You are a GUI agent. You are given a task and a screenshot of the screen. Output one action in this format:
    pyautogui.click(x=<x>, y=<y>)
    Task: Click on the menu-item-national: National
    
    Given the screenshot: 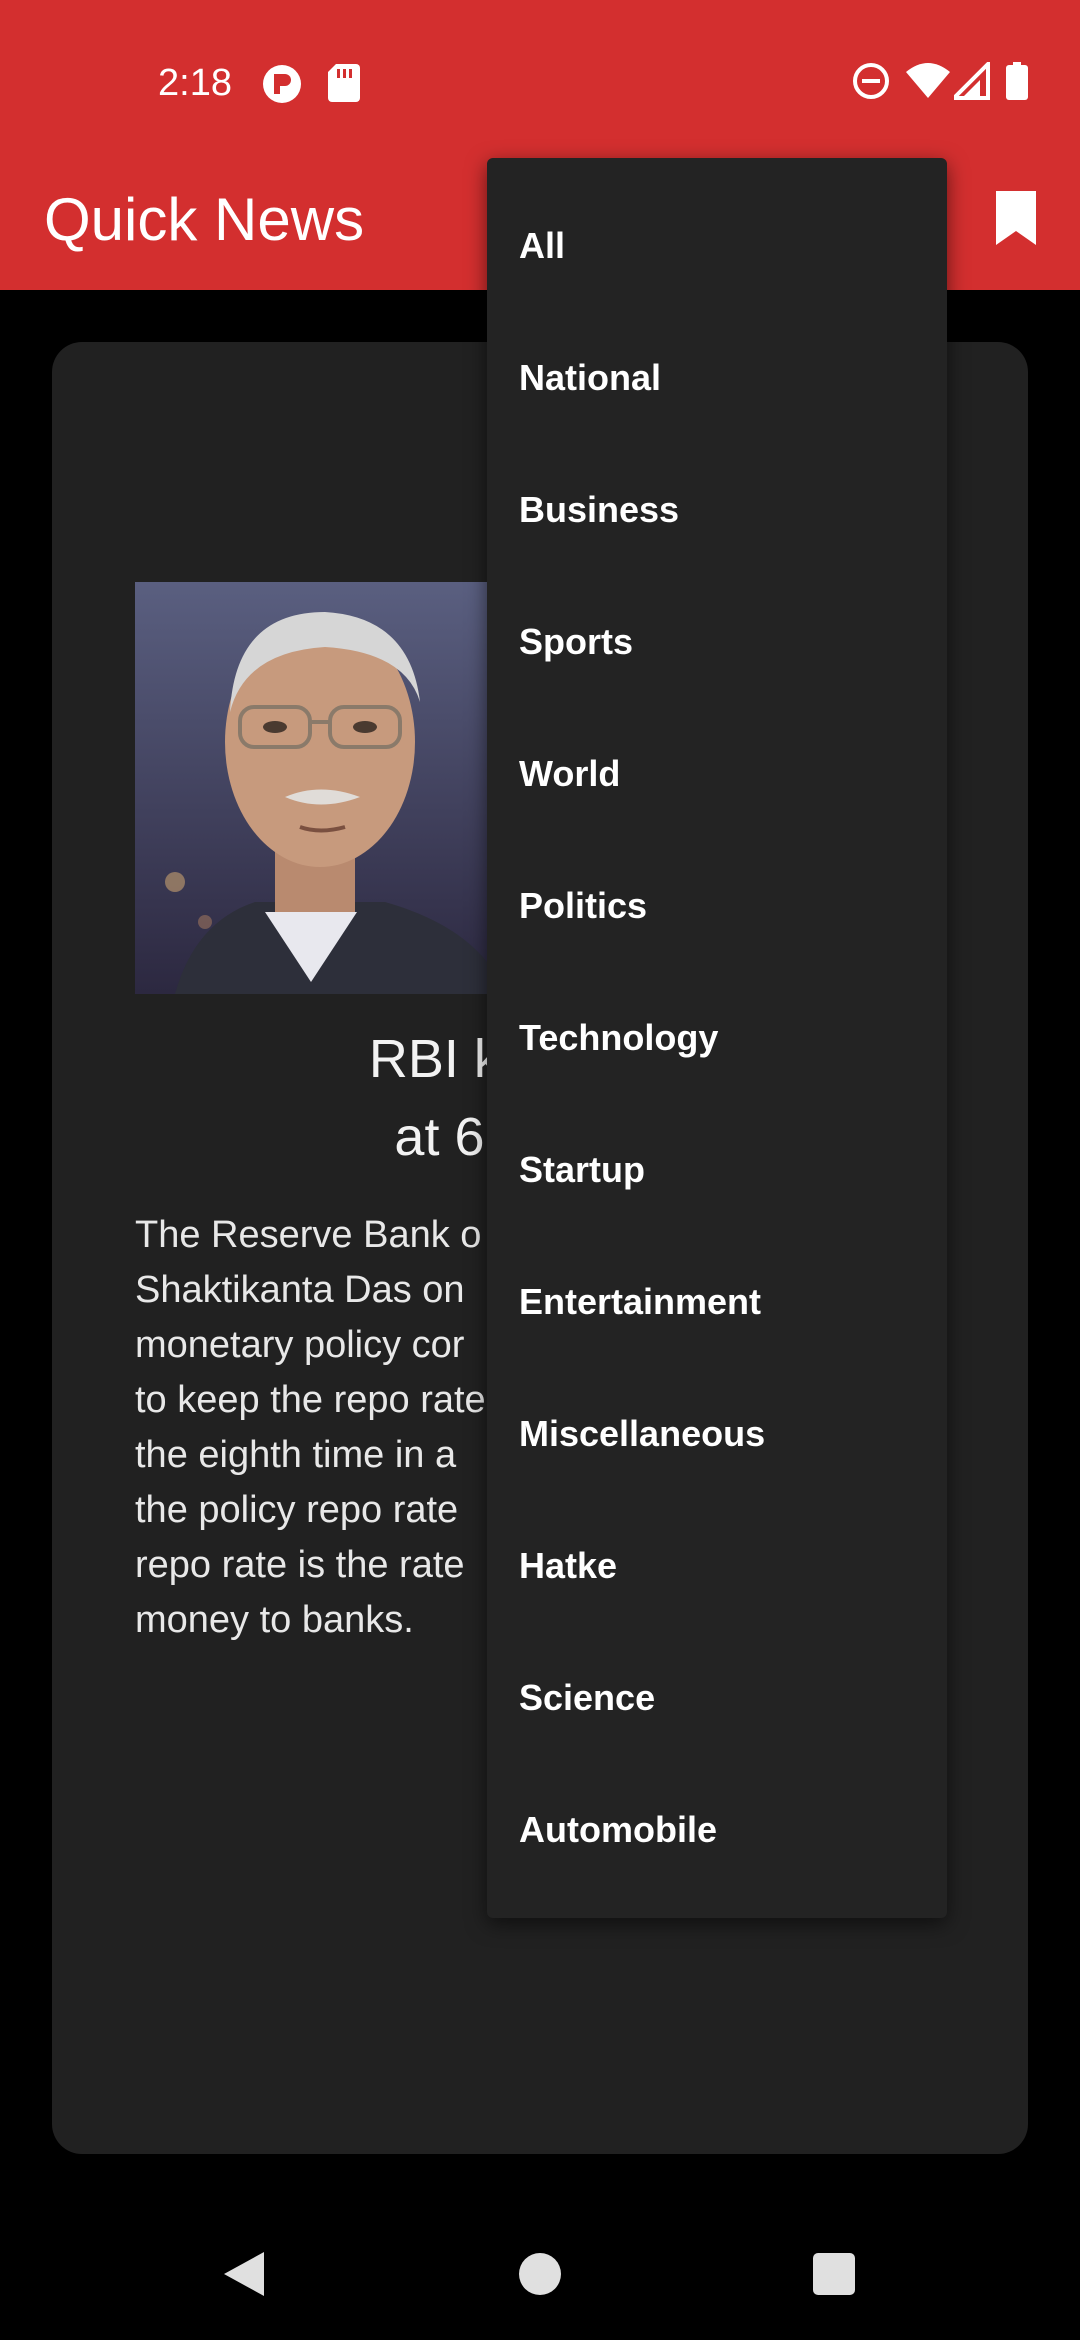 What is the action you would take?
    pyautogui.click(x=717, y=378)
    